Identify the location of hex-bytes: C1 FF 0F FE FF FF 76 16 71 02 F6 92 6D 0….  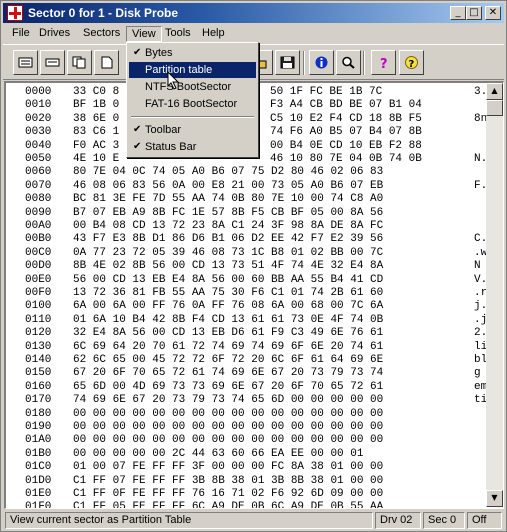
(228, 494).